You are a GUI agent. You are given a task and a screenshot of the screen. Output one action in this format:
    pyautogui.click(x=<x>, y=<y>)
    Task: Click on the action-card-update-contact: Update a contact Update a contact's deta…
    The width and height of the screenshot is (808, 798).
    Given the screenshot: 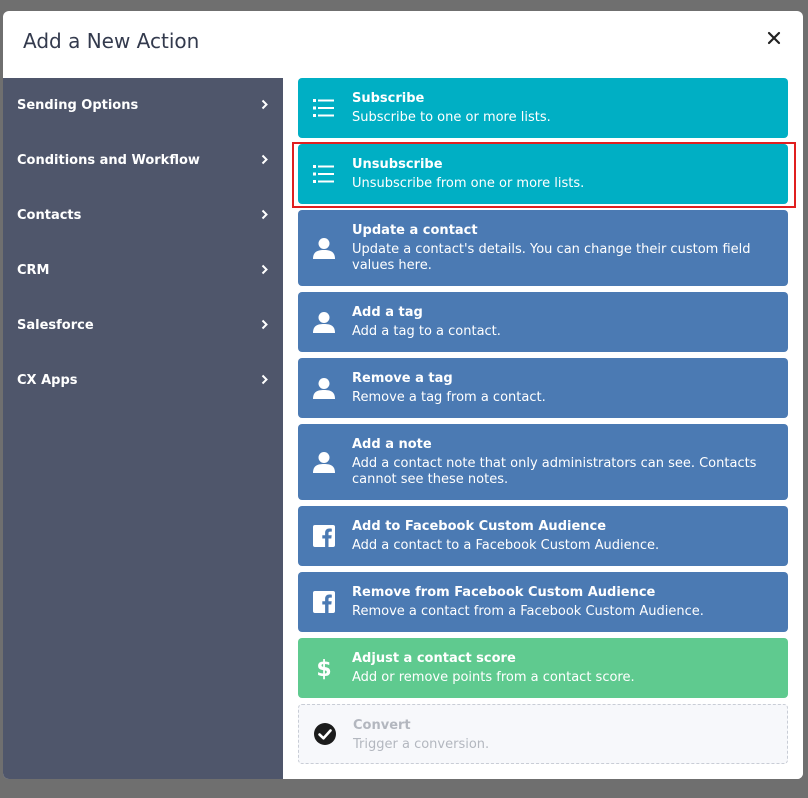 What is the action you would take?
    pyautogui.click(x=543, y=248)
    